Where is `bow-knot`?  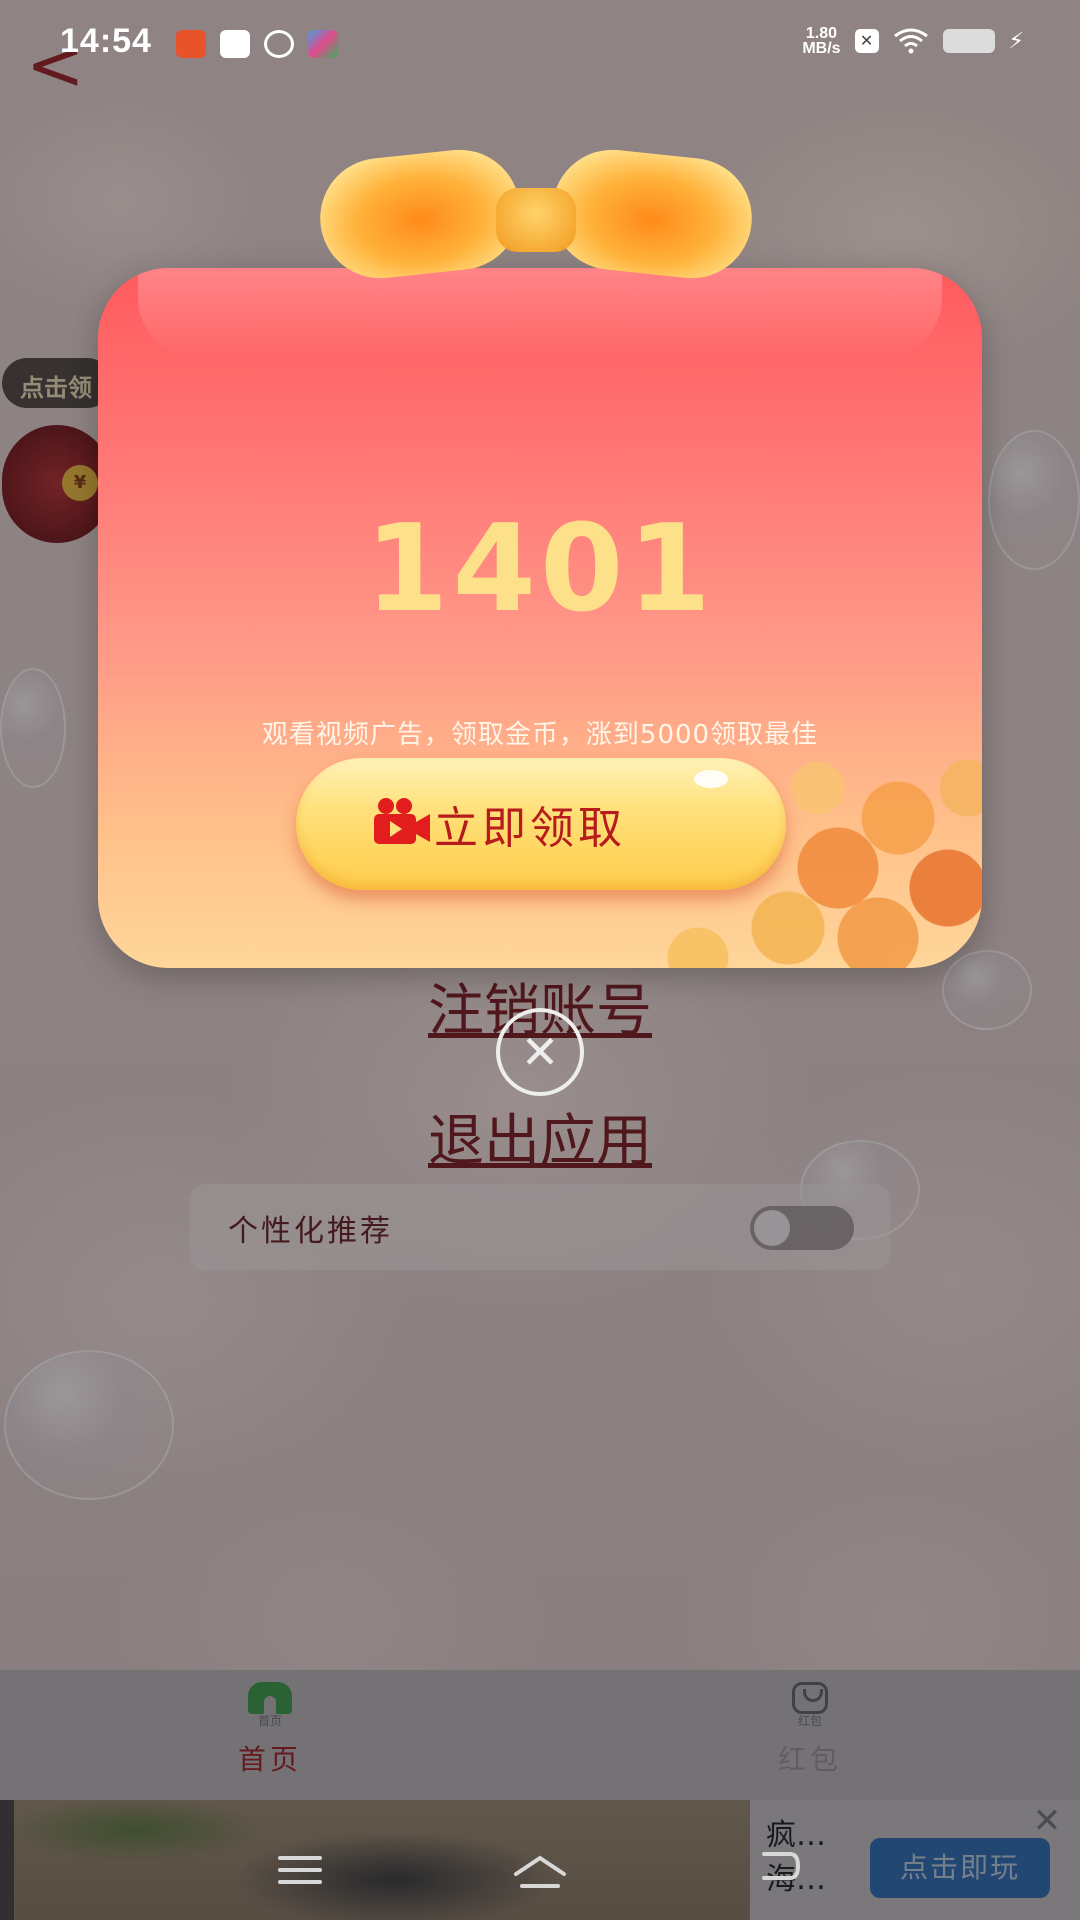 bow-knot is located at coordinates (536, 220).